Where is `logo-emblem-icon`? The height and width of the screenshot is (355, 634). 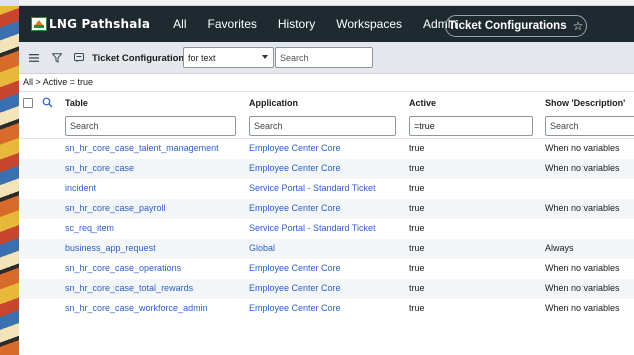
logo-emblem-icon is located at coordinates (39, 24).